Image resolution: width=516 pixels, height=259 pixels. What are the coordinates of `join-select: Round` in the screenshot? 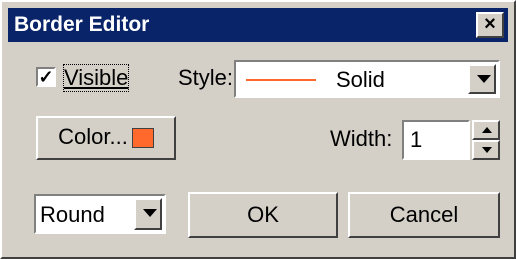 It's located at (100, 214).